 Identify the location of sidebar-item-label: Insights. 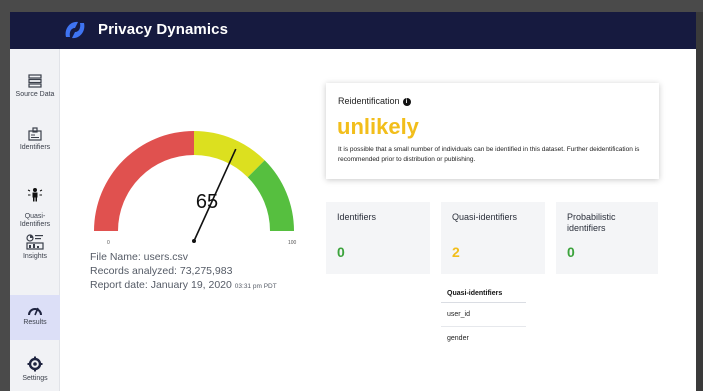
(35, 256).